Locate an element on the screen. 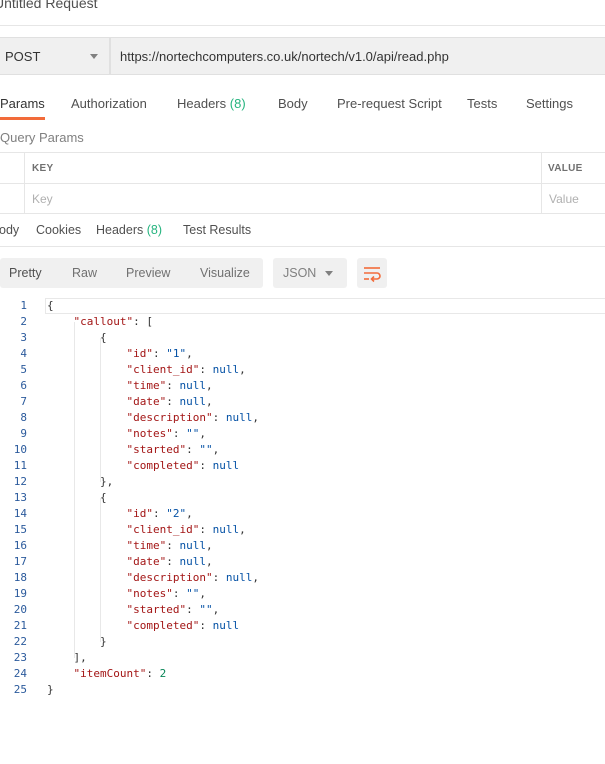  tab-pre-request-script: Pre-request Script is located at coordinates (389, 108).